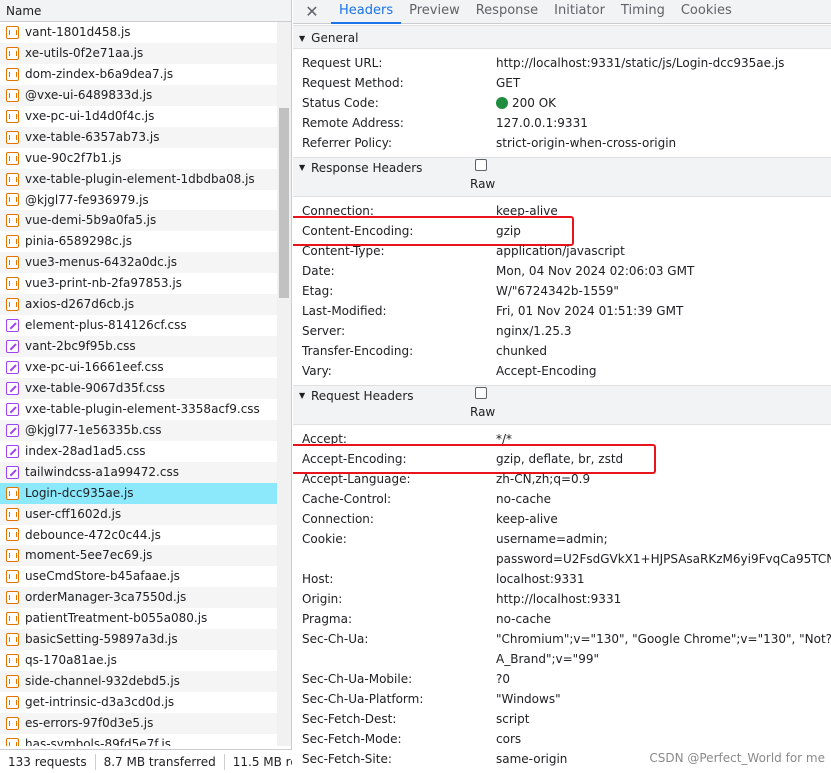 The image size is (831, 773). What do you see at coordinates (101, 639) in the screenshot?
I see `request-name: basicSetting-59897a3d.js` at bounding box center [101, 639].